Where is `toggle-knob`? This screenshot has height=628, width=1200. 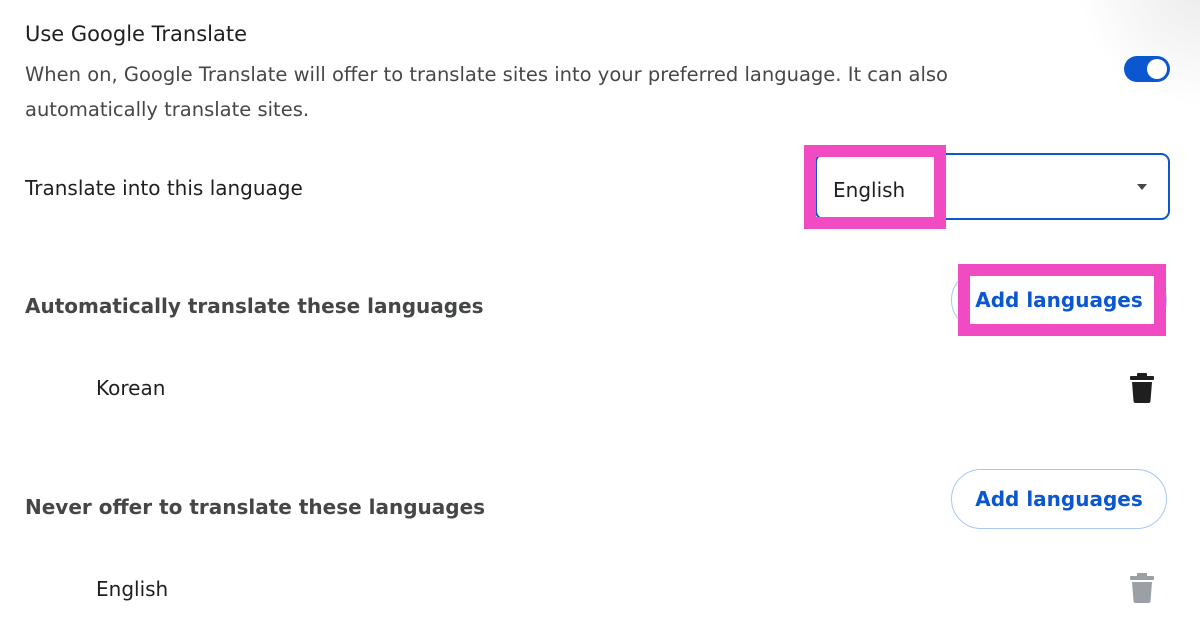
toggle-knob is located at coordinates (1157, 69).